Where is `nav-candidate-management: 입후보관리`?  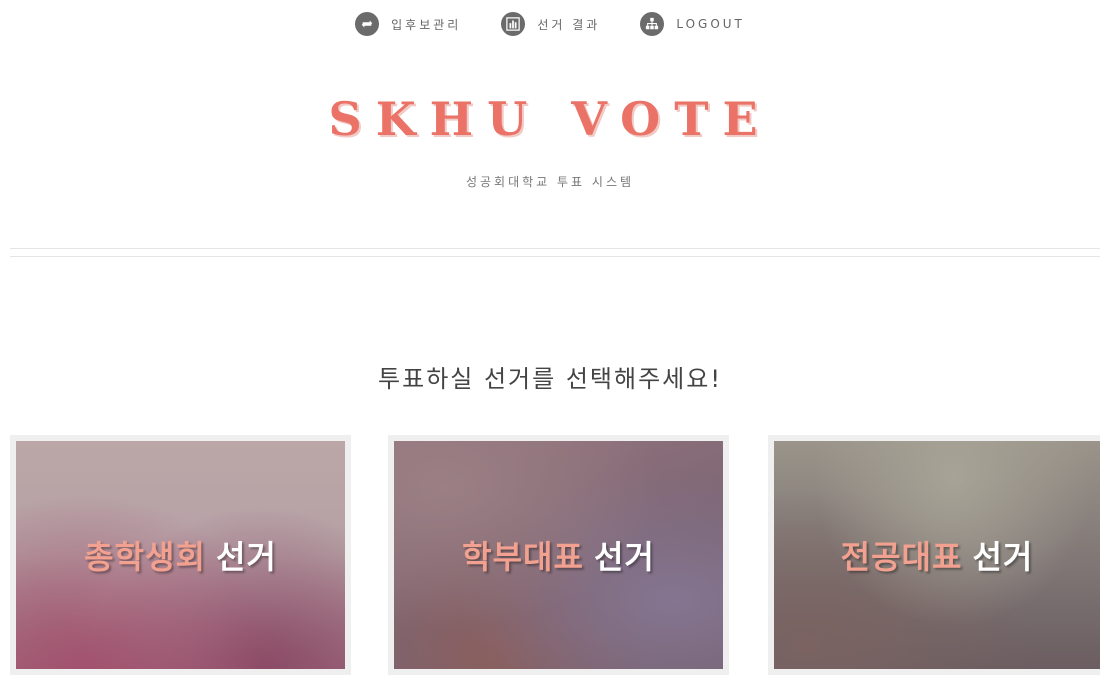 nav-candidate-management: 입후보관리 is located at coordinates (408, 24).